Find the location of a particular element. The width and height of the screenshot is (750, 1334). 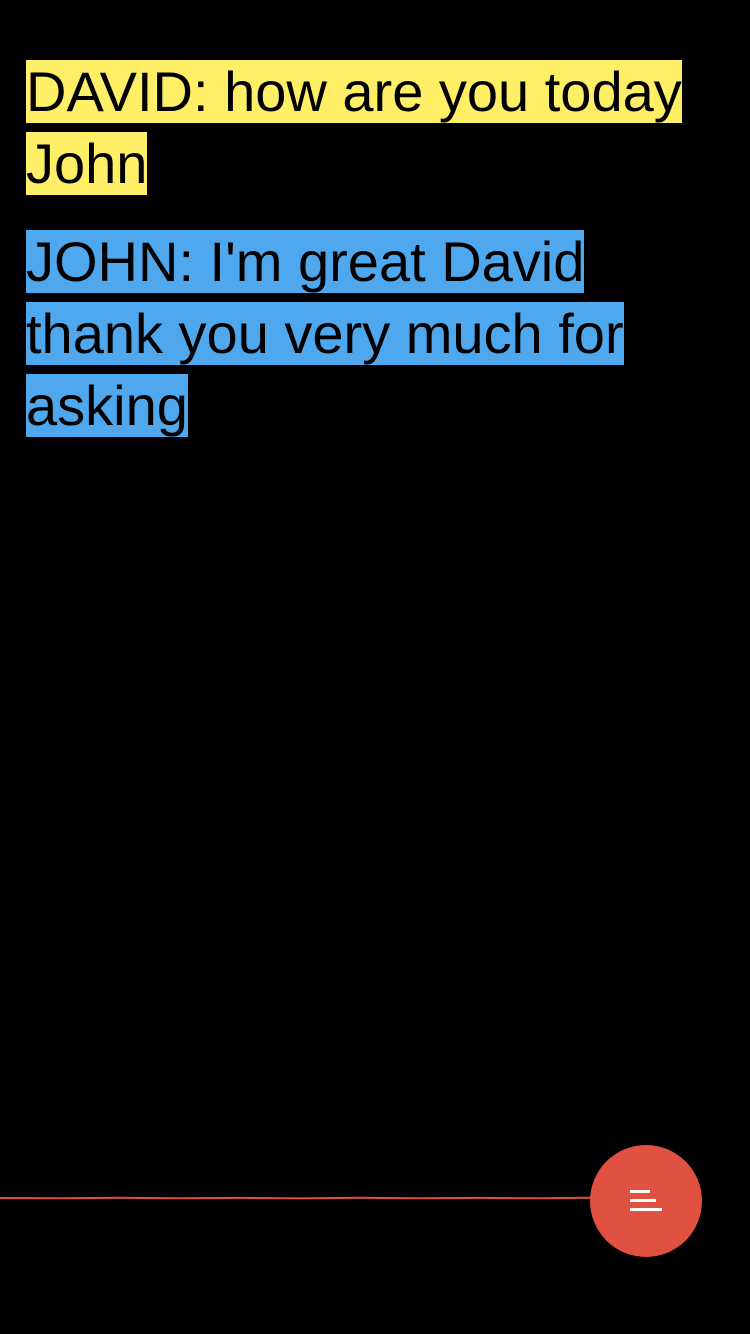

utterance-text: DAVID: how are you today John is located at coordinates (354, 127).